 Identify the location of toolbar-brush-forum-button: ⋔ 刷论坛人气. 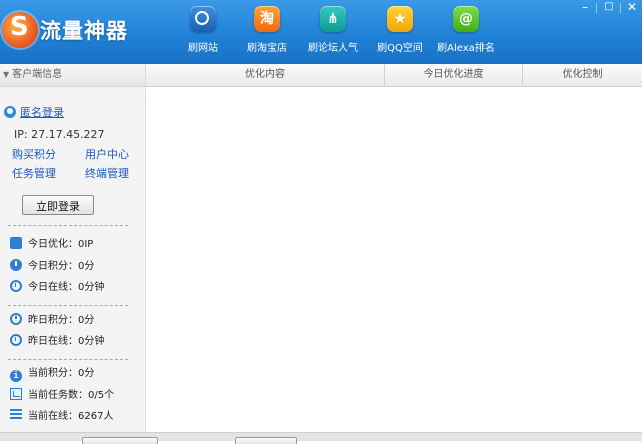
(333, 30).